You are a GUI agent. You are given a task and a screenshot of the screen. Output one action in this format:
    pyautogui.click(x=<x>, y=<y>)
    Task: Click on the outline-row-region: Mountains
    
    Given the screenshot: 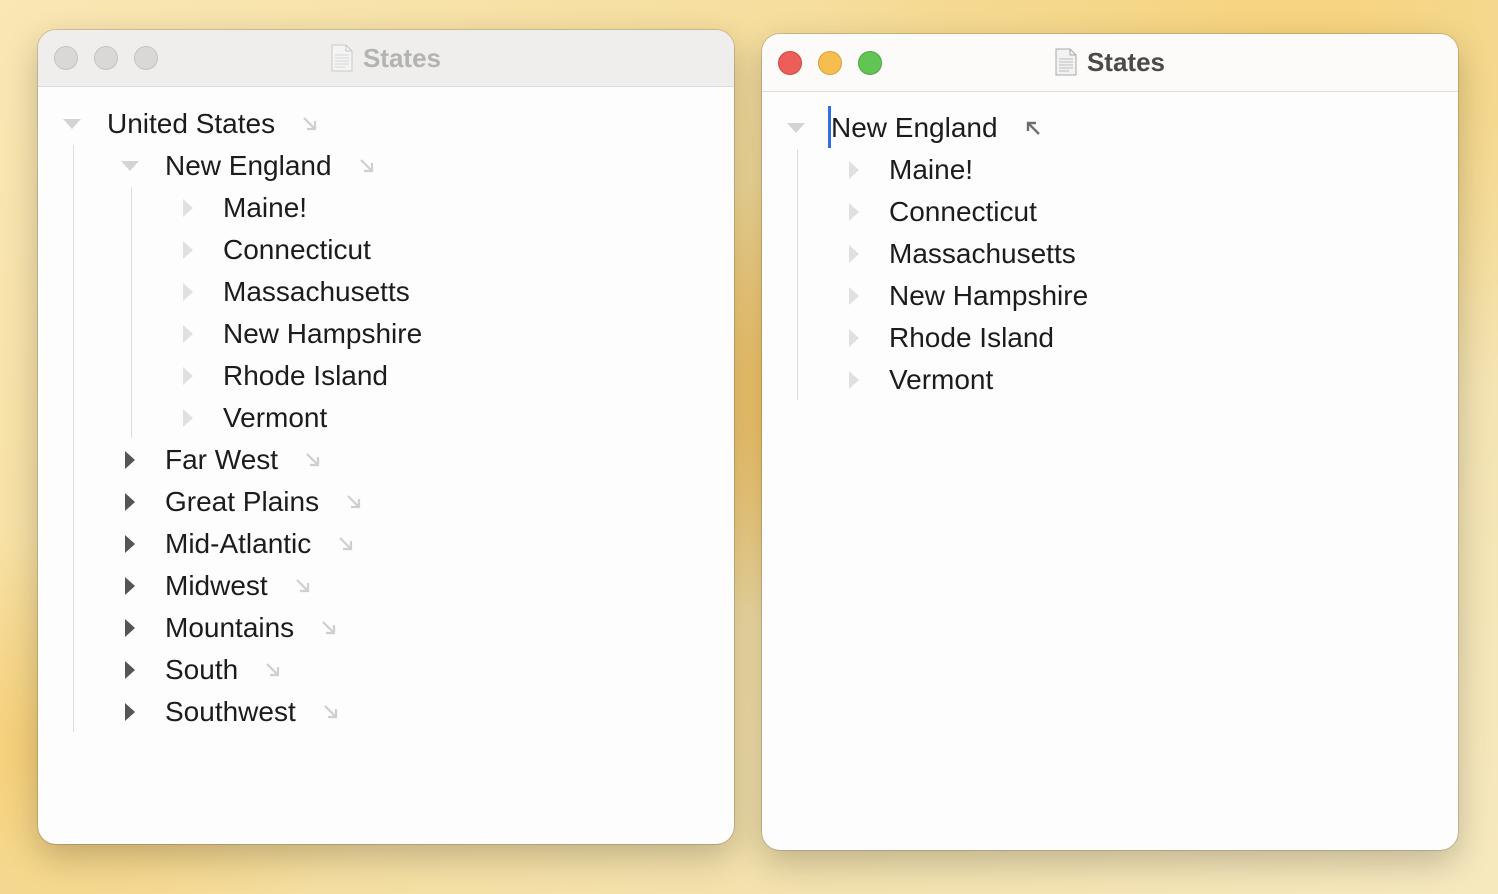 What is the action you would take?
    pyautogui.click(x=229, y=628)
    